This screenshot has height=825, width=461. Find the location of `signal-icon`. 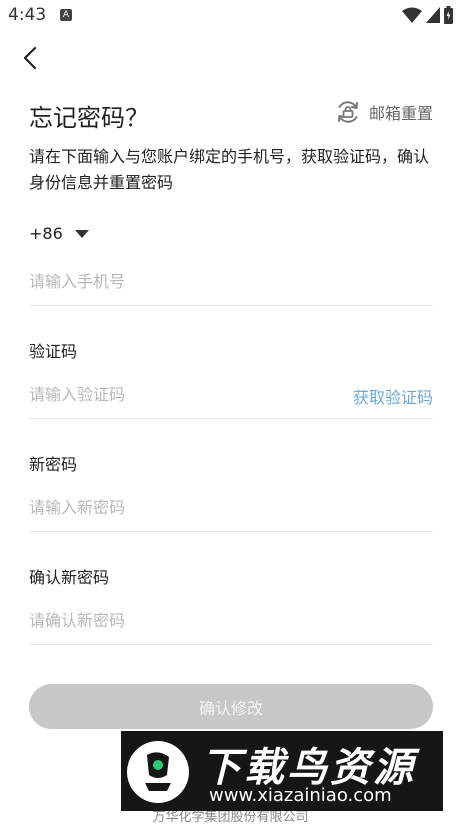

signal-icon is located at coordinates (433, 15).